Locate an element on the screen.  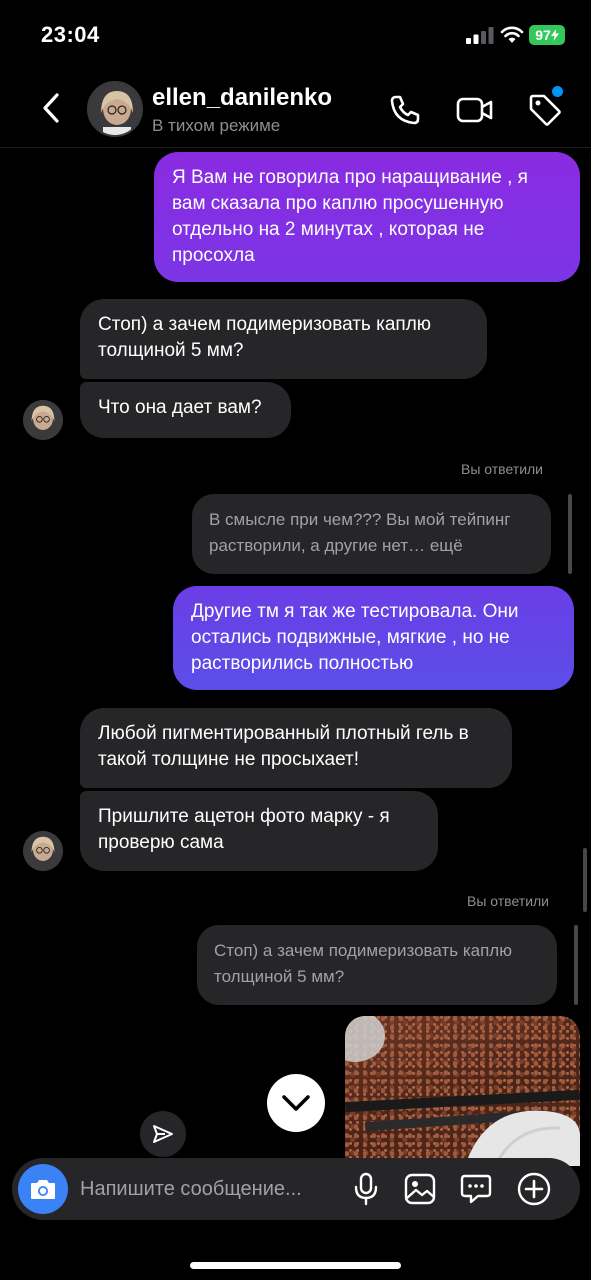
plus-circle-icon is located at coordinates (534, 1189).